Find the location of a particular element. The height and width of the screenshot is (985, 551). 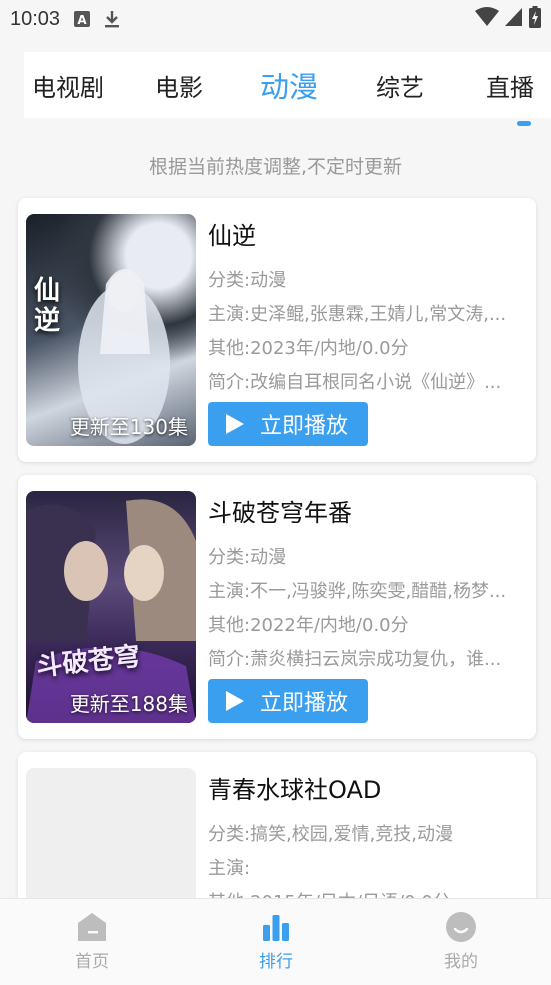

poster-image: 斗破苍穹 更新至188集 is located at coordinates (111, 607).